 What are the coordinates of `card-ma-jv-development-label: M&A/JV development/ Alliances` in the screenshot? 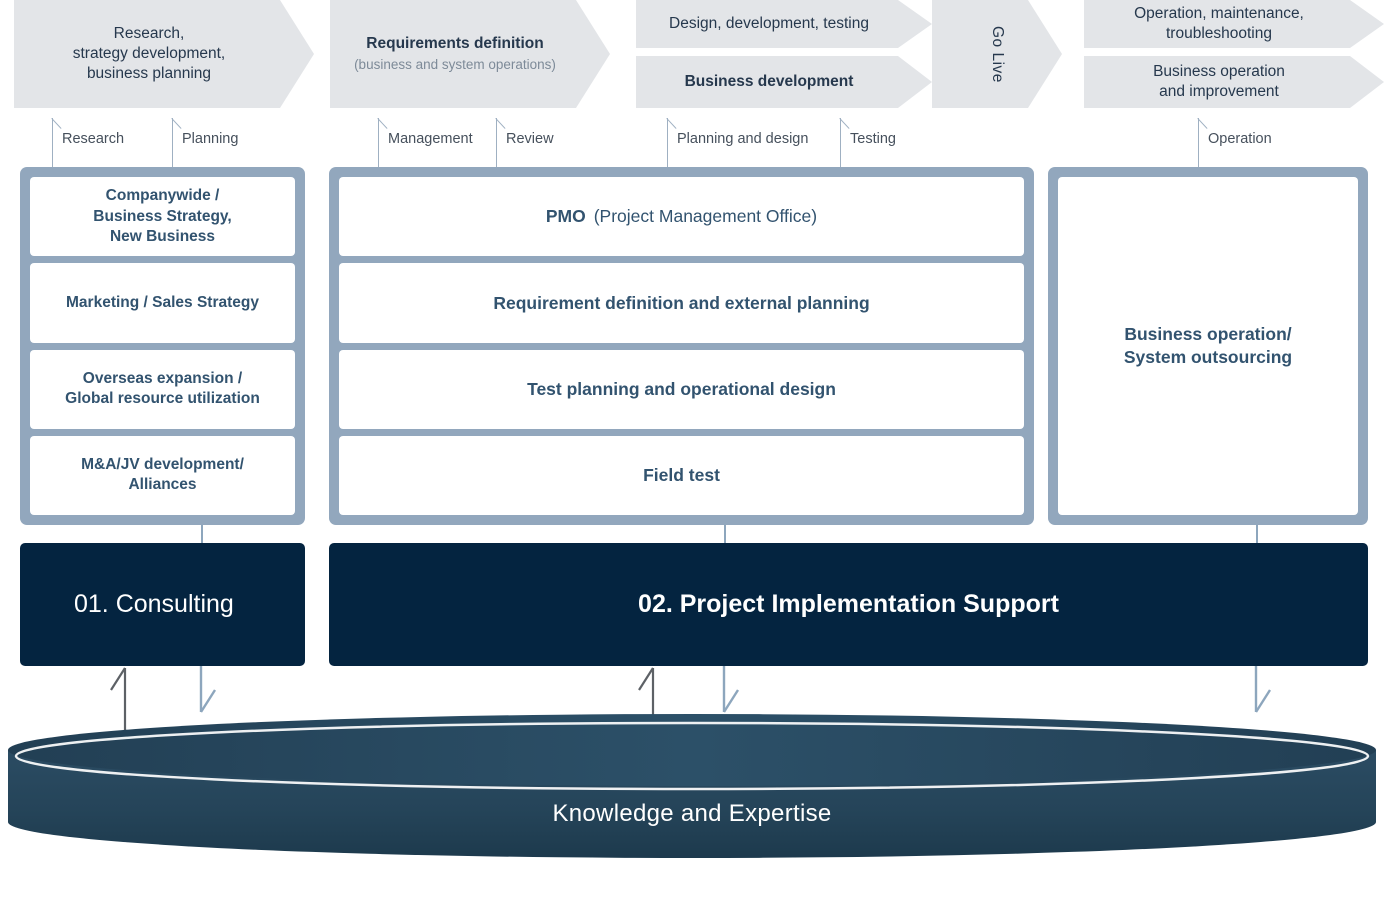 It's located at (162, 475).